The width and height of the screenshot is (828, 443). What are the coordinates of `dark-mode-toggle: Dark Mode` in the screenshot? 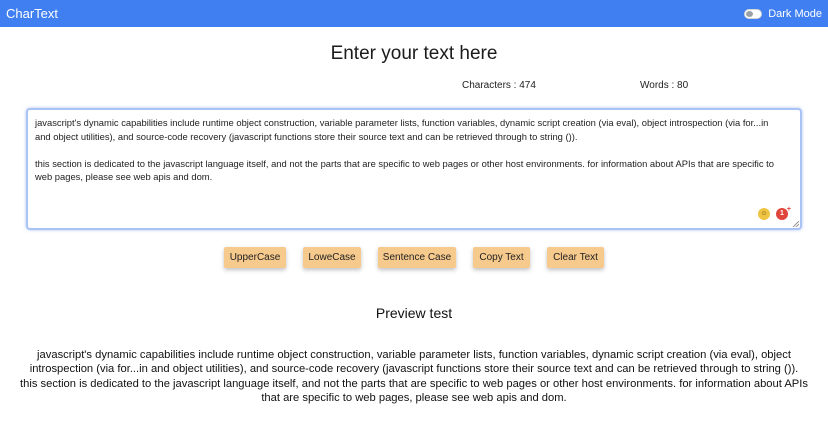 It's located at (783, 14).